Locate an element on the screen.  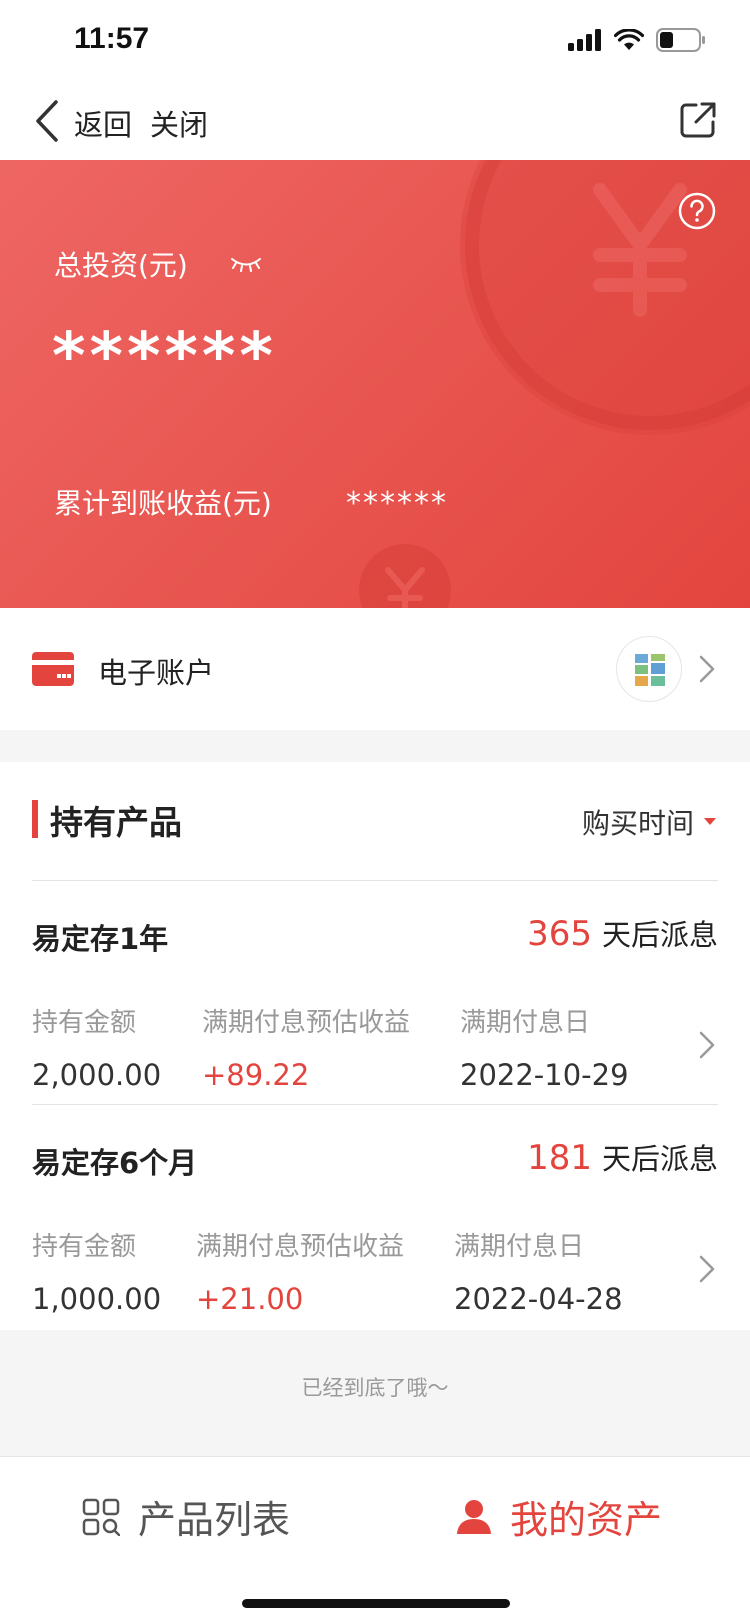
maturity-date-value: 2022-04-28 is located at coordinates (538, 1299).